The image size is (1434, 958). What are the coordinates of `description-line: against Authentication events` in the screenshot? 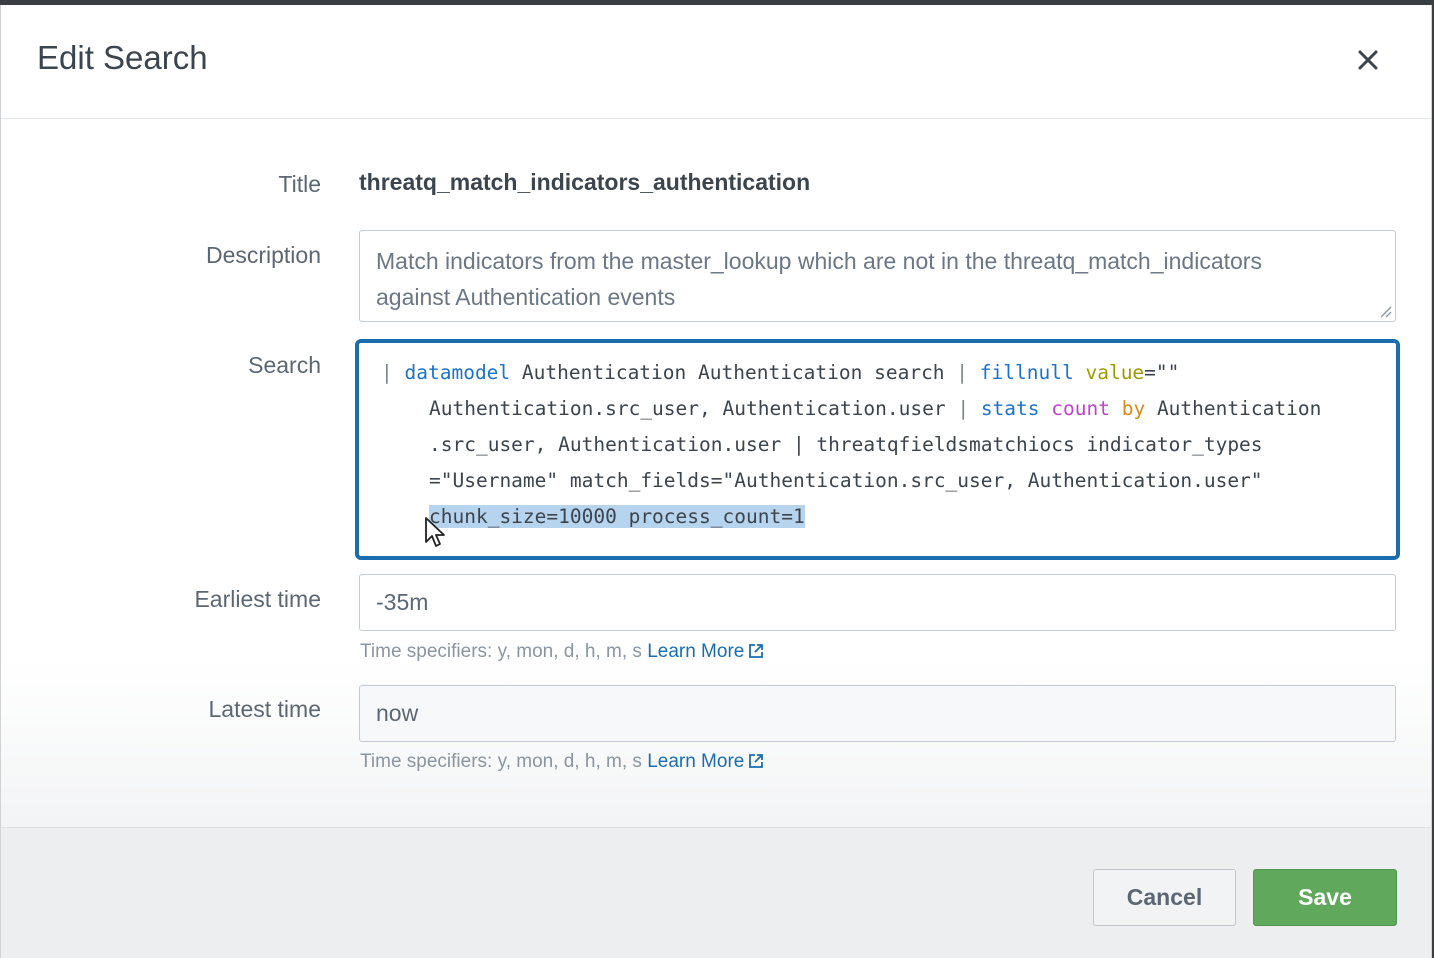 It's located at (526, 297).